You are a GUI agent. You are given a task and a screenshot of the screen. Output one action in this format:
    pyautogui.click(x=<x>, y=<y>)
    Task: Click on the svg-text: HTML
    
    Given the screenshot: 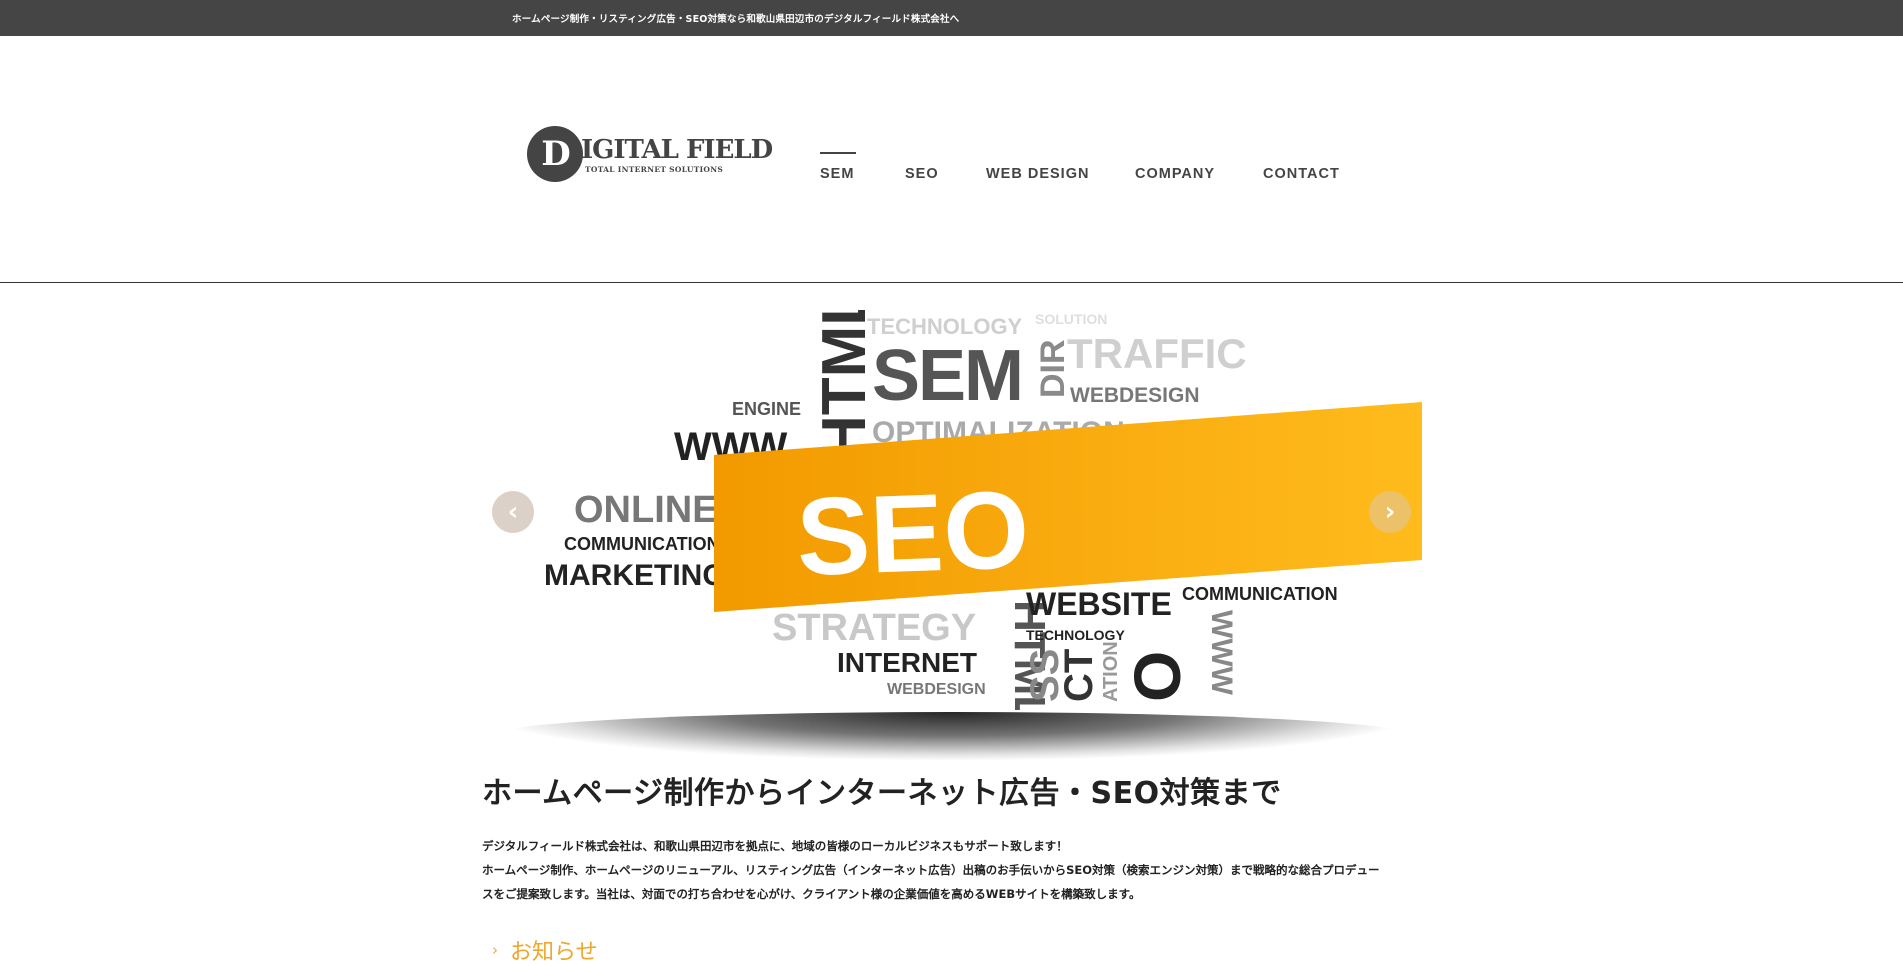 What is the action you would take?
    pyautogui.click(x=844, y=385)
    